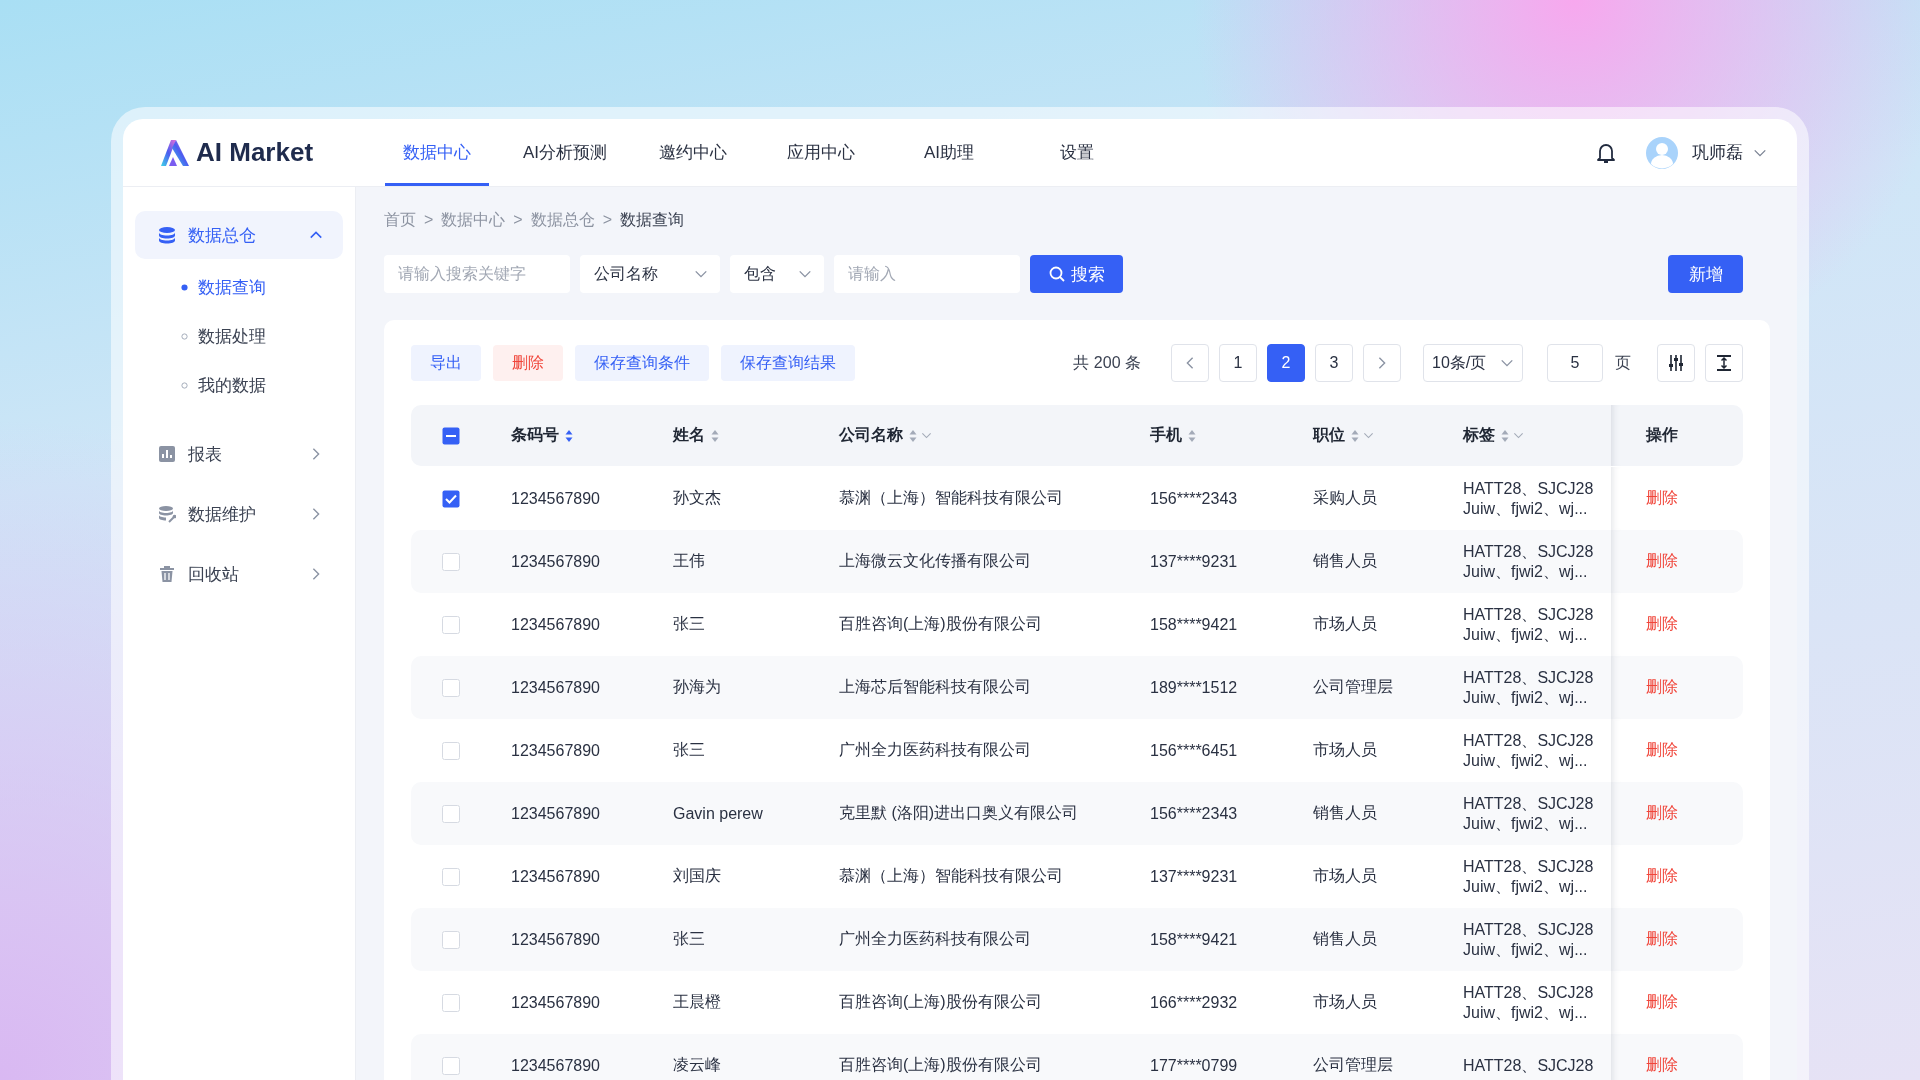 The width and height of the screenshot is (1920, 1080). I want to click on table-cell-text: 销售人员, so click(1345, 939).